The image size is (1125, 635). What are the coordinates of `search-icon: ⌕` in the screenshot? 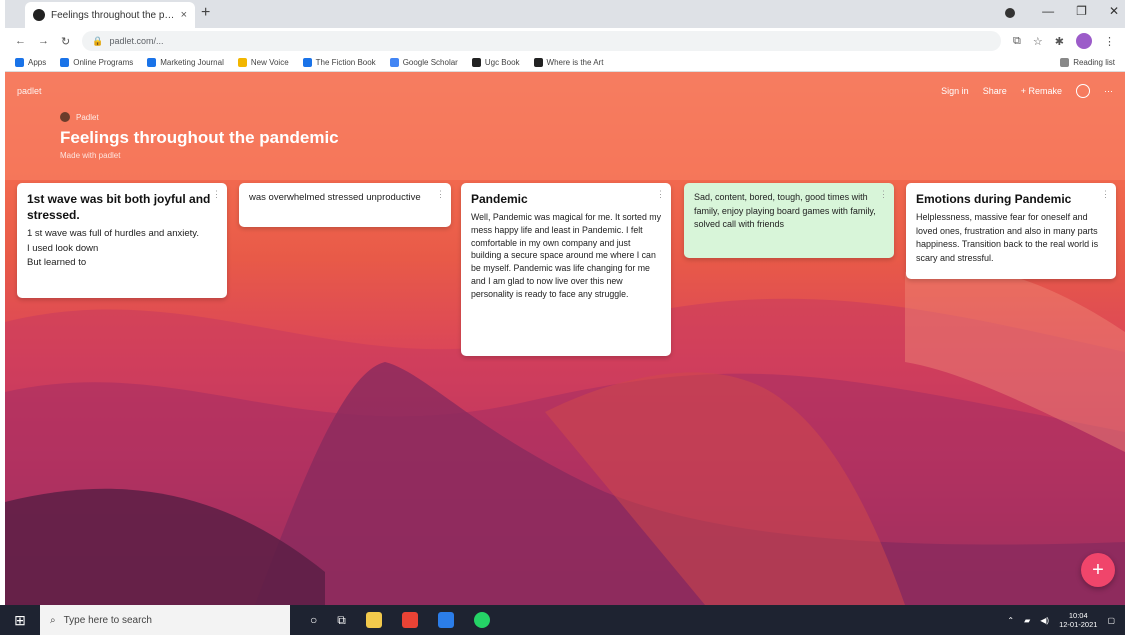 It's located at (53, 620).